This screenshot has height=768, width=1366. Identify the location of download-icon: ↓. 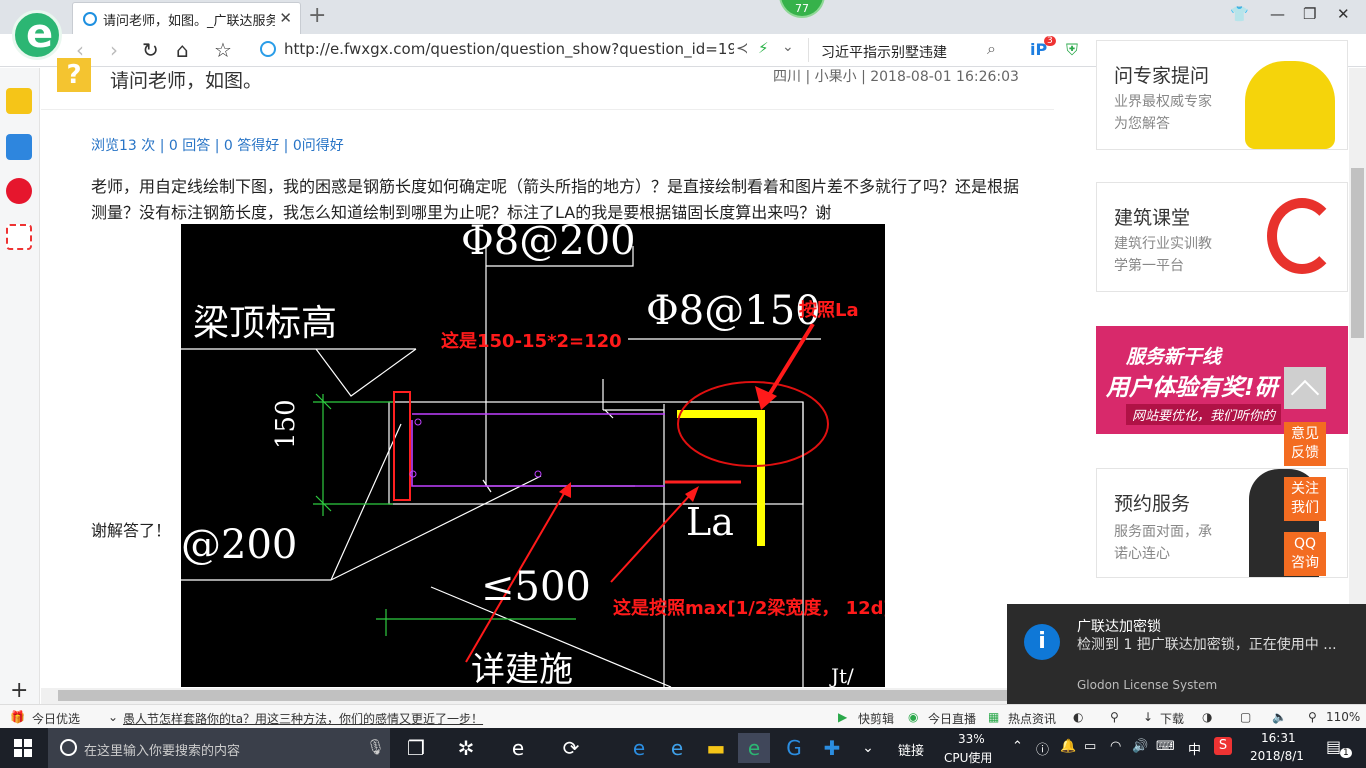
(1148, 717).